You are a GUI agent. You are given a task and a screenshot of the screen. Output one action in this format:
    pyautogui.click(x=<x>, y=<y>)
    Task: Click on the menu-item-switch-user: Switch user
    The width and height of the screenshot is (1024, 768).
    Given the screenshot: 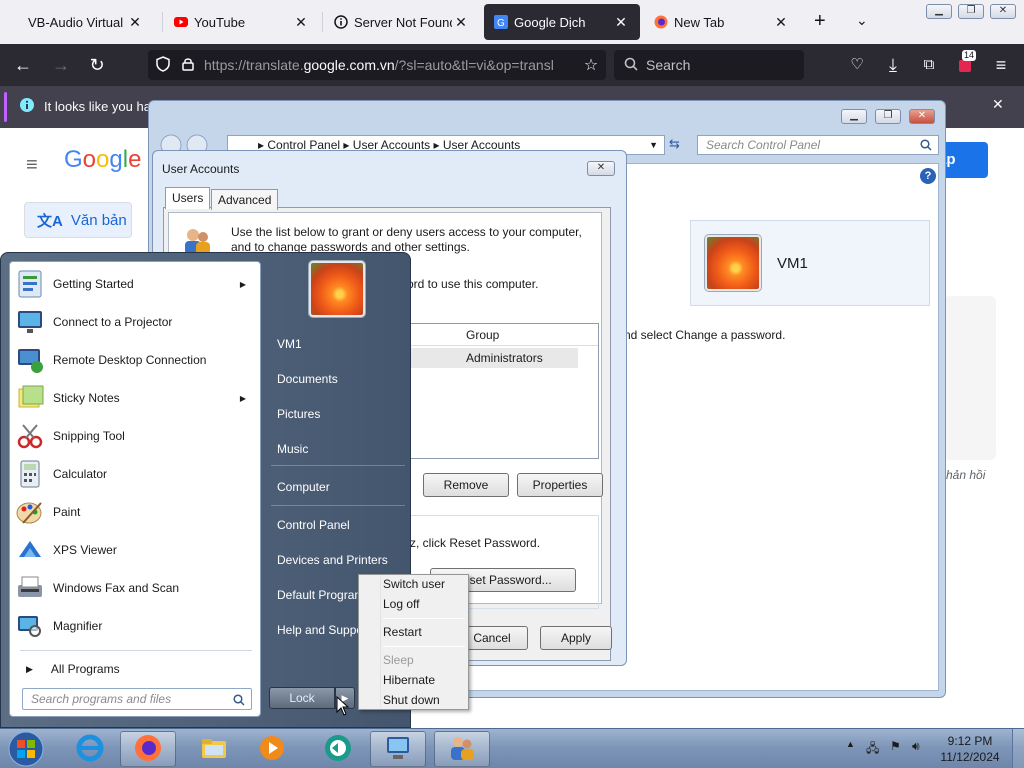 What is the action you would take?
    pyautogui.click(x=414, y=584)
    